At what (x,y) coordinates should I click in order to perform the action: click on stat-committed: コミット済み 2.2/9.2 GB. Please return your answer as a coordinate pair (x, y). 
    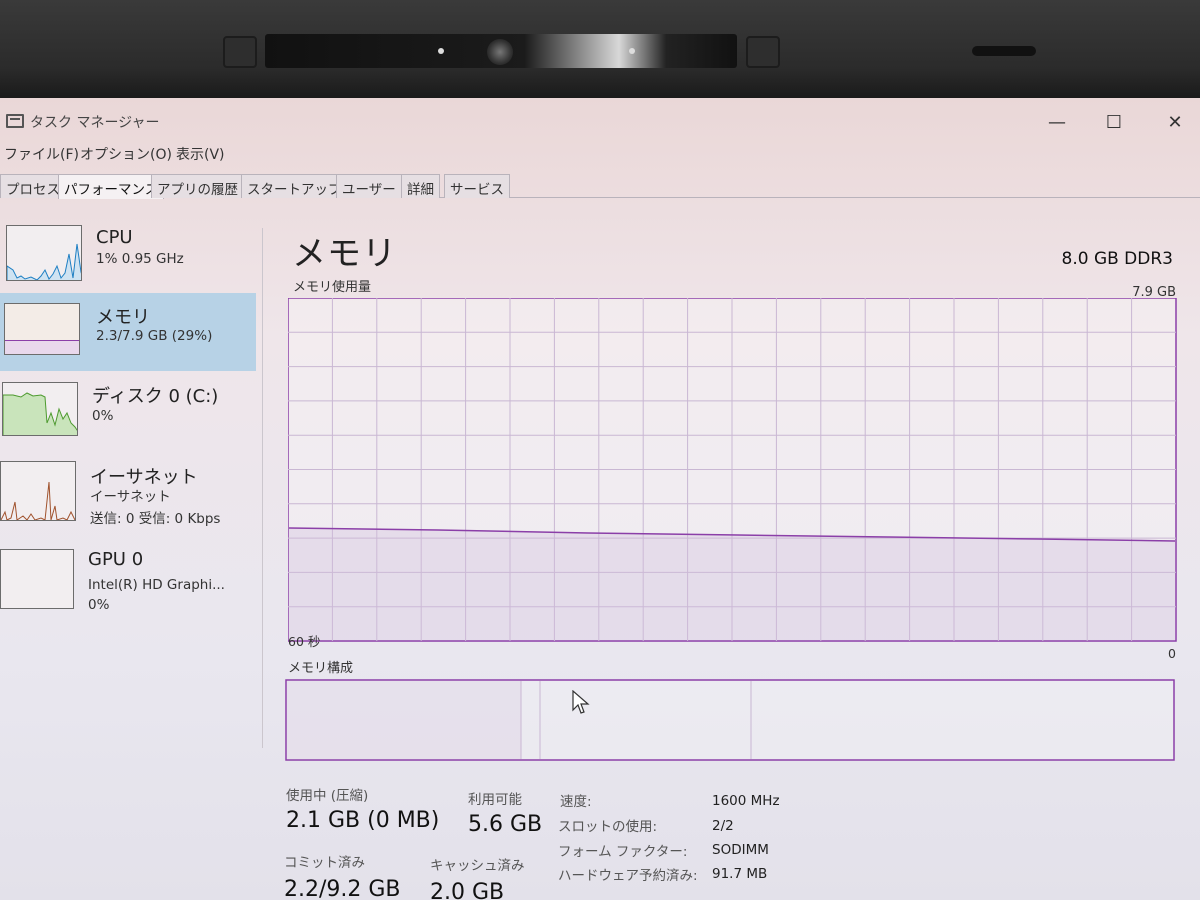
    Looking at the image, I should click on (342, 875).